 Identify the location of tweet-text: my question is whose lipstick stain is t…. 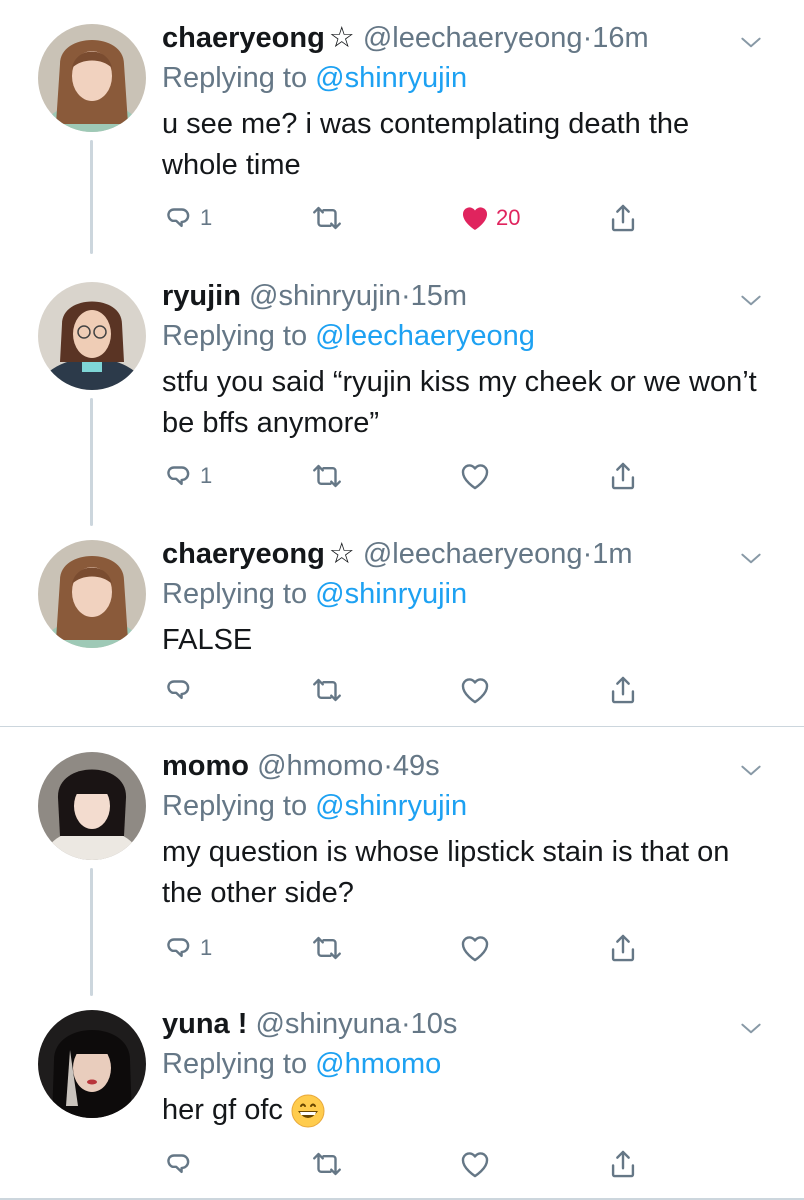
(446, 872).